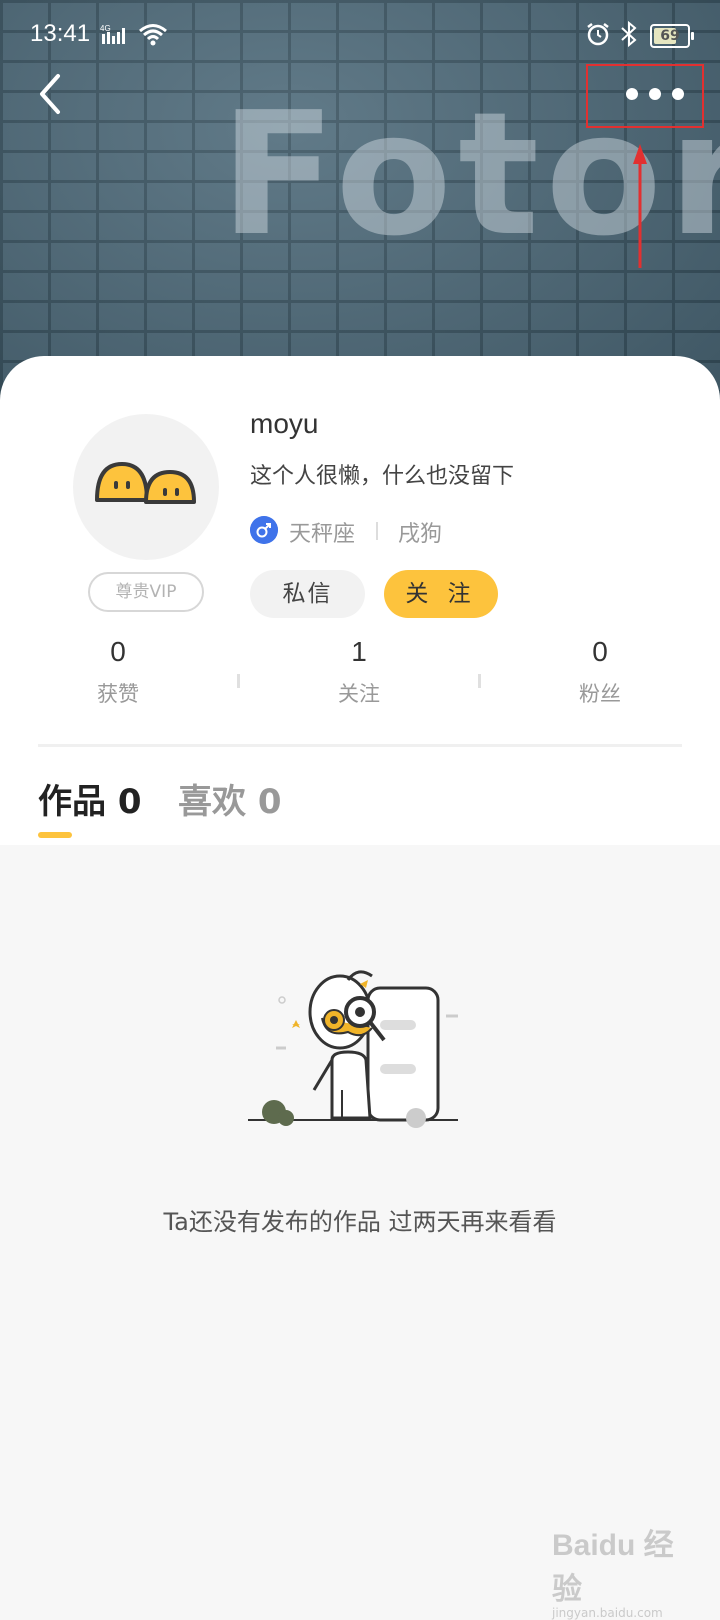 Image resolution: width=720 pixels, height=1620 pixels. Describe the element at coordinates (360, 35) in the screenshot. I see `status-bar: 13:41 4G 69` at that location.